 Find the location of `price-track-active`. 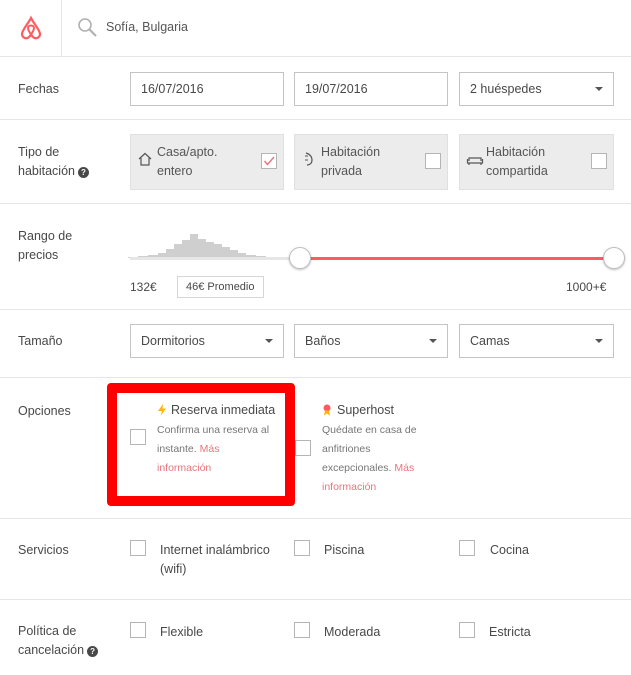

price-track-active is located at coordinates (457, 258).